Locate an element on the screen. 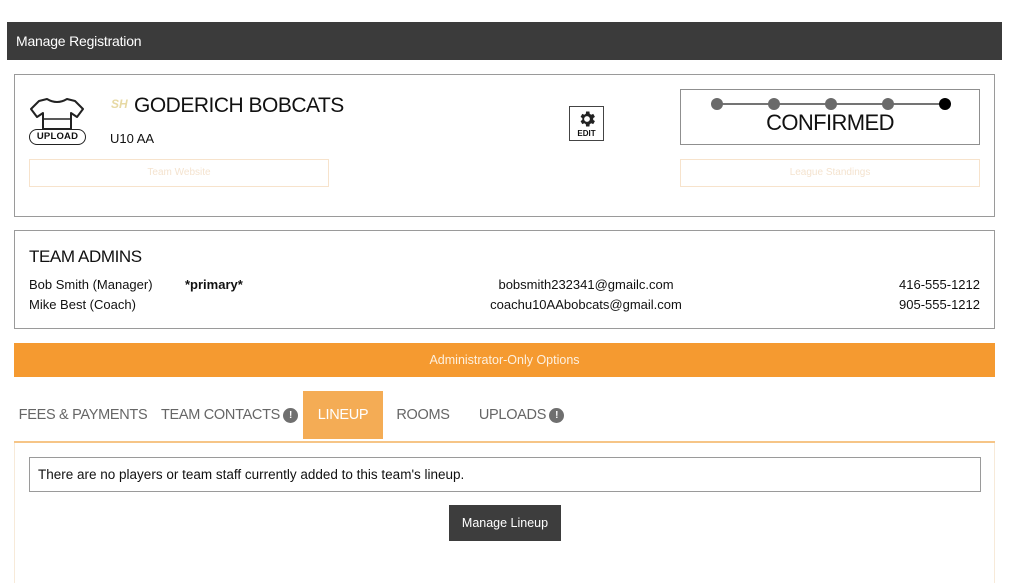  team-admins-title: TEAM ADMINS is located at coordinates (85, 256).